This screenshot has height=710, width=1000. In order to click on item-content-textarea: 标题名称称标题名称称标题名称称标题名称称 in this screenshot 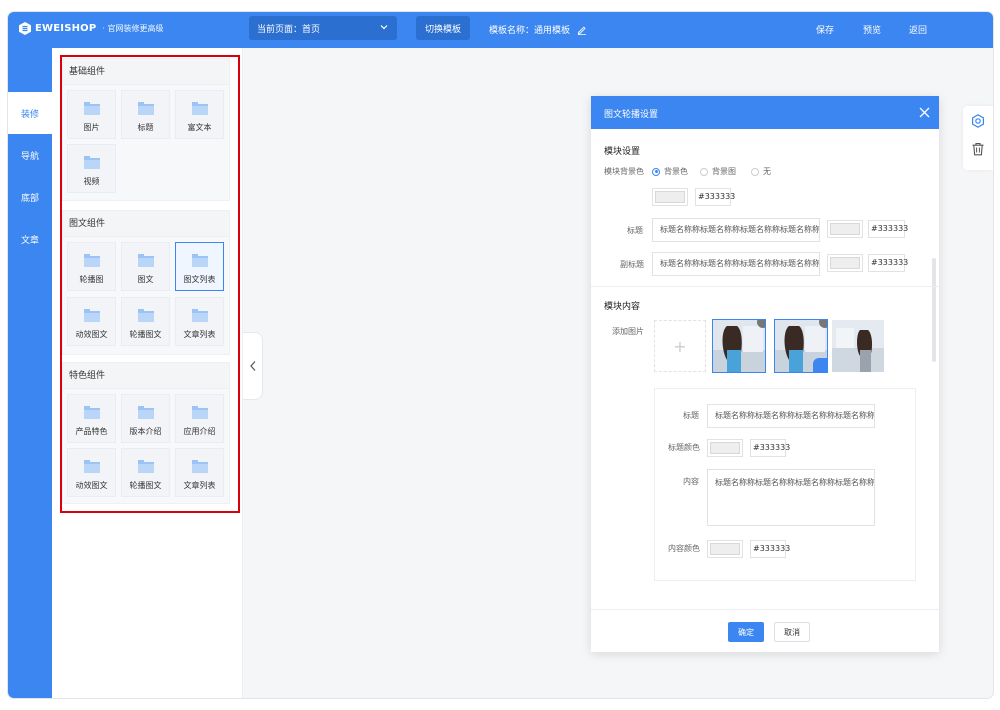, I will do `click(791, 497)`.